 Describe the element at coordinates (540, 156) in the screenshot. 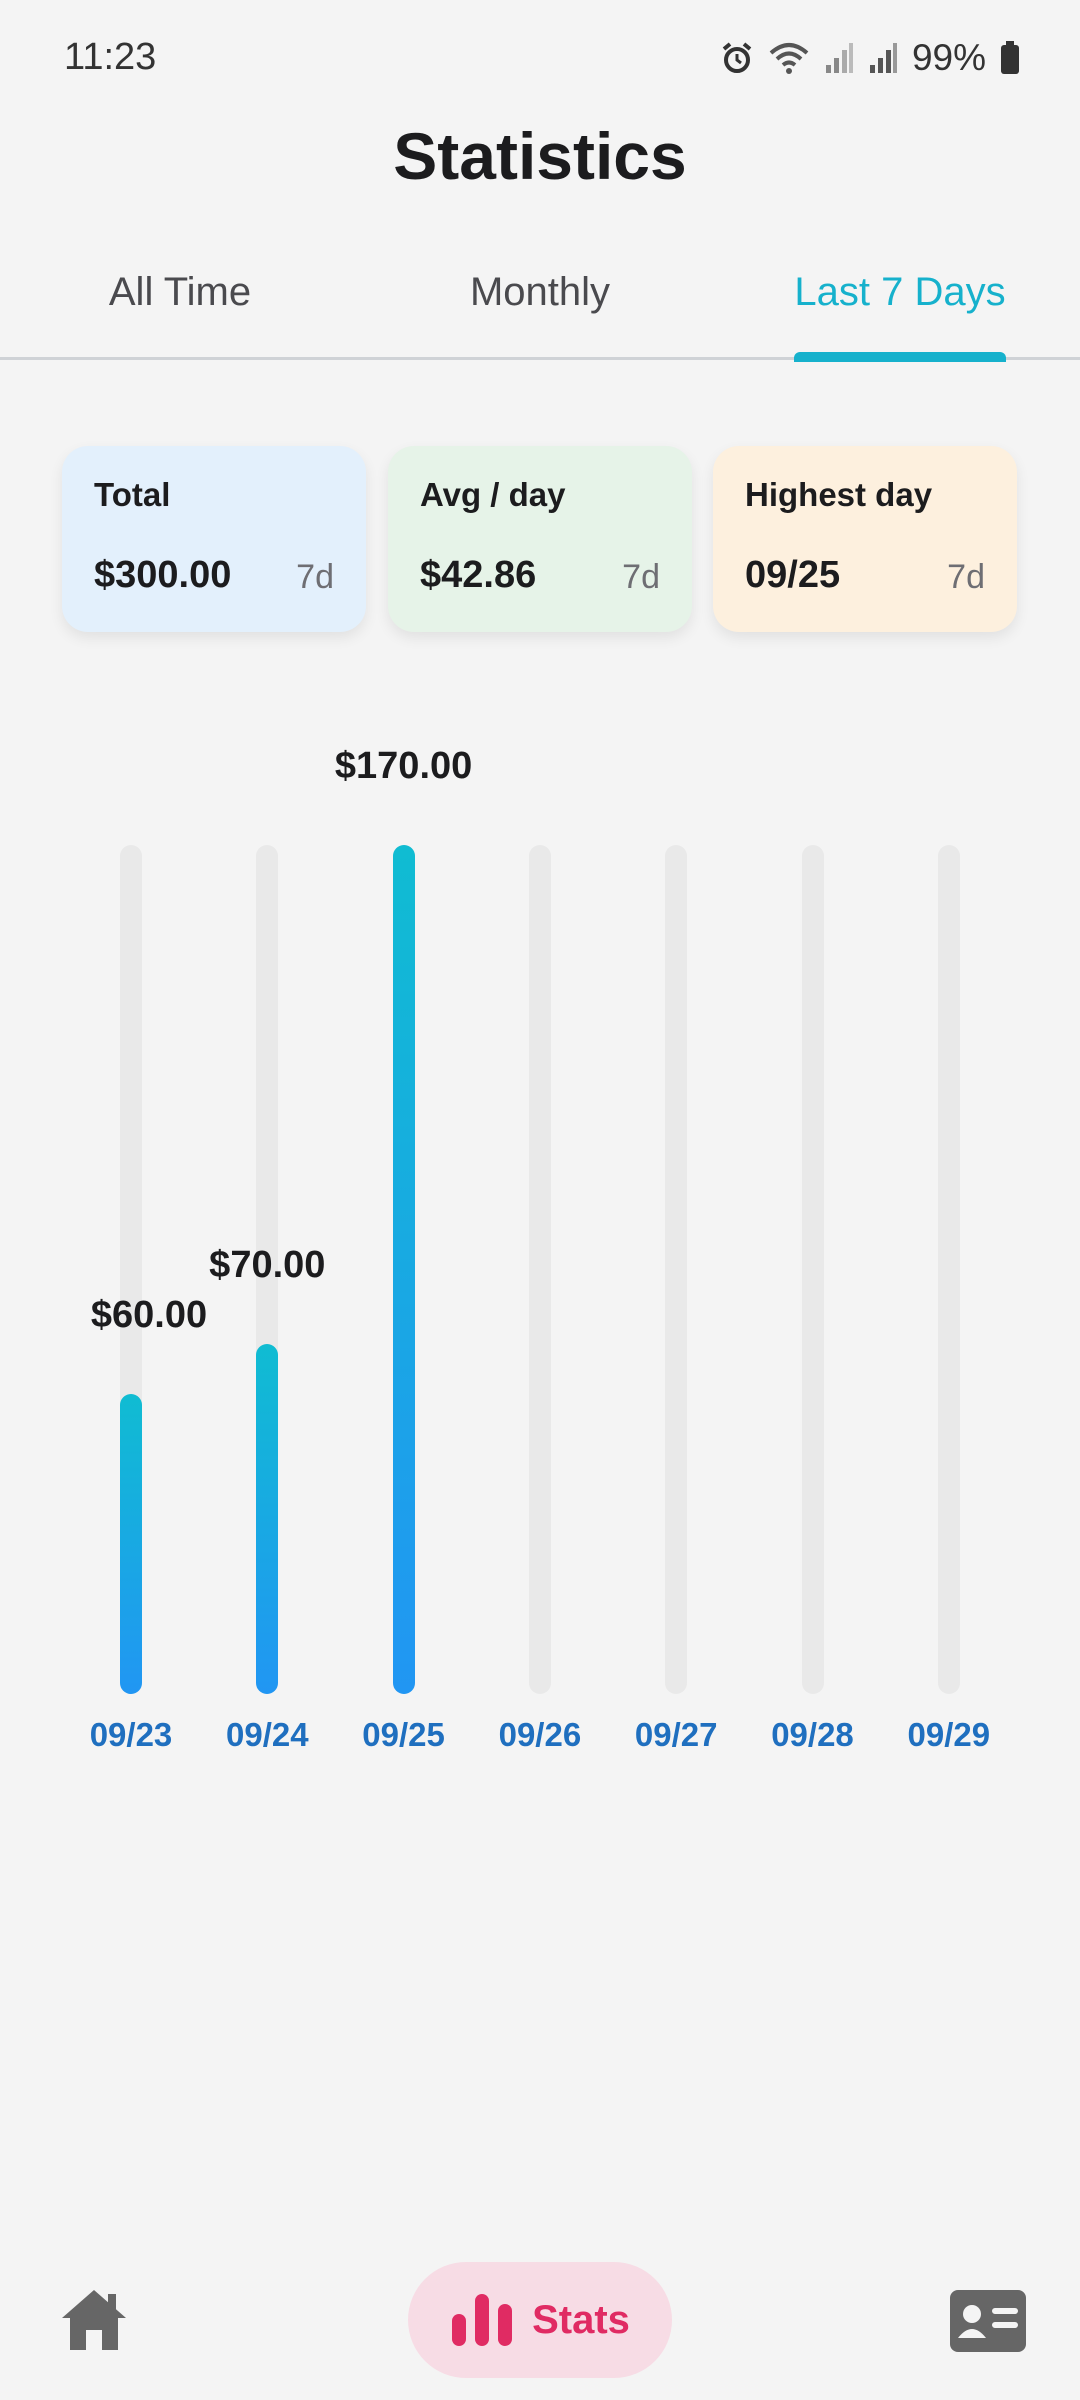

I see `page-title: Statistics` at that location.